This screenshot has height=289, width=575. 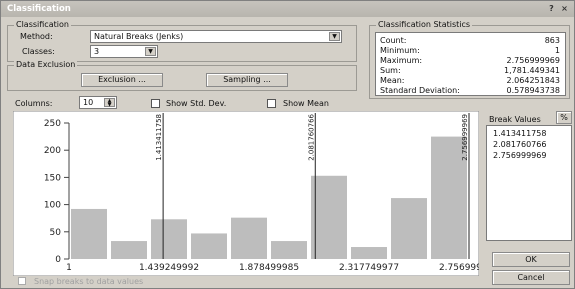 What do you see at coordinates (46, 64) in the screenshot?
I see `data-exclusion-label: Data Exclusion` at bounding box center [46, 64].